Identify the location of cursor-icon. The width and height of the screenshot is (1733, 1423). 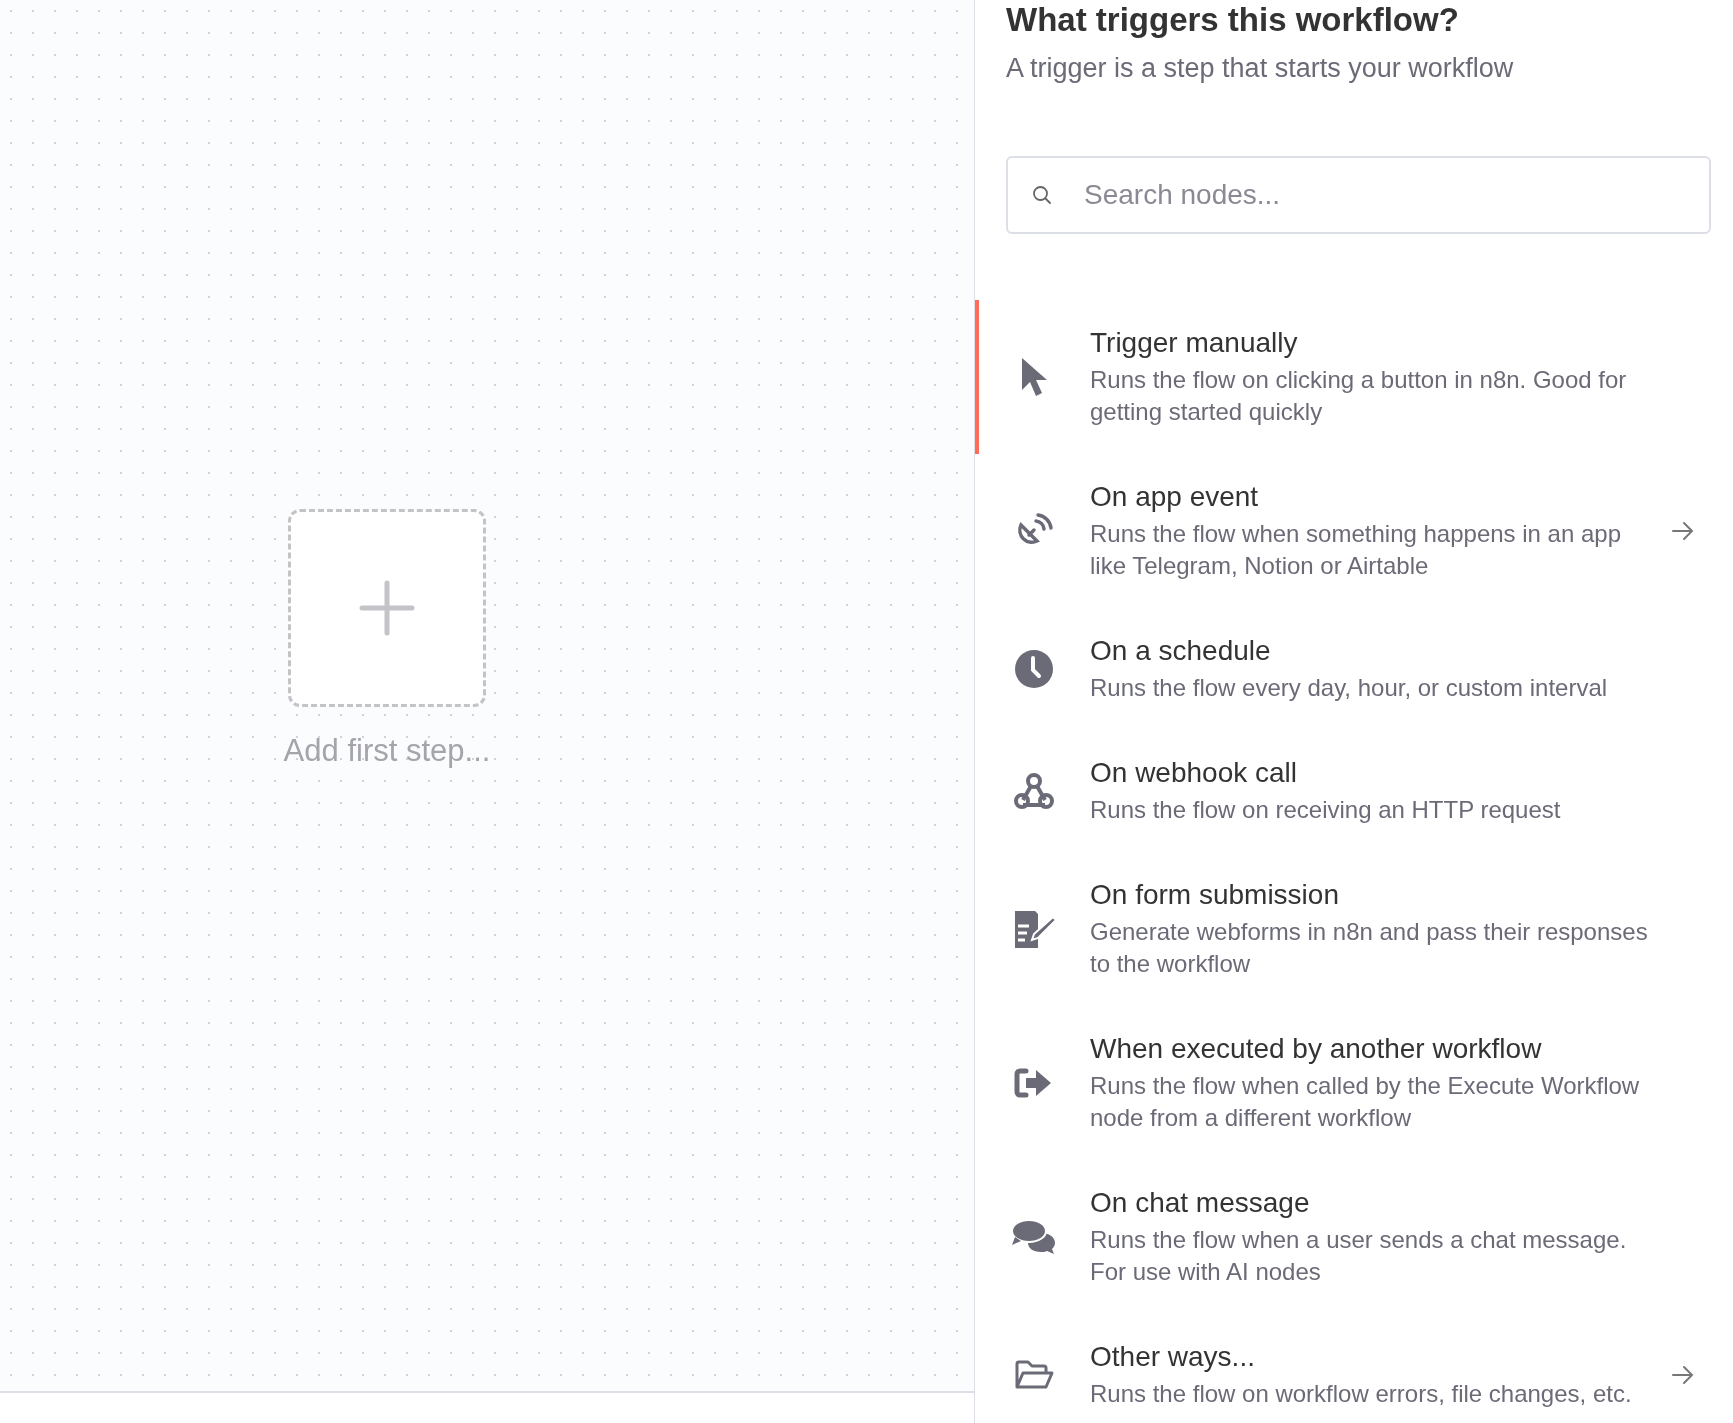
(1034, 377).